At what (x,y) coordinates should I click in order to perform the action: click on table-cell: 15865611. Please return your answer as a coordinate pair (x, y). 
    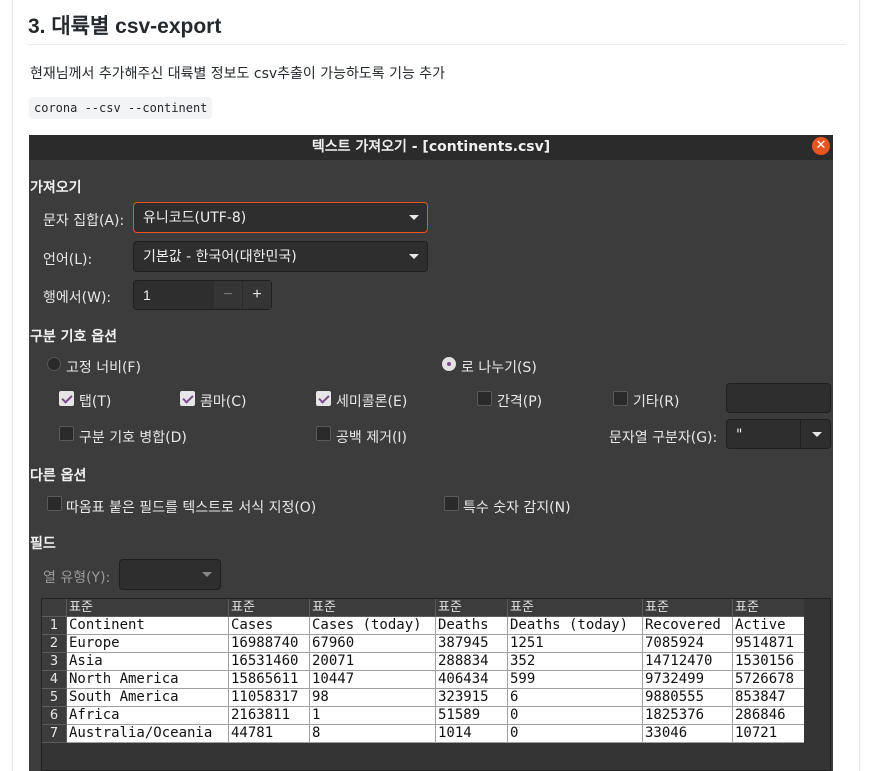
    Looking at the image, I should click on (269, 679).